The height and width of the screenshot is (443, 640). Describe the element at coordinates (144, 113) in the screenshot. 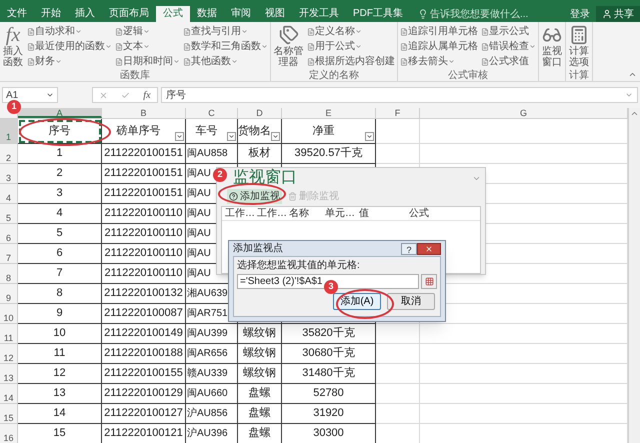

I see `column-header: B` at that location.